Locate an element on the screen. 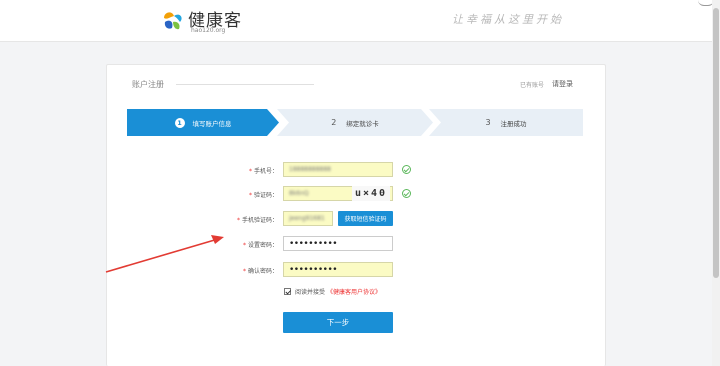 This screenshot has height=366, width=720. site-header: 健康客 hao120.org 让幸福从这里开始 is located at coordinates (356, 21).